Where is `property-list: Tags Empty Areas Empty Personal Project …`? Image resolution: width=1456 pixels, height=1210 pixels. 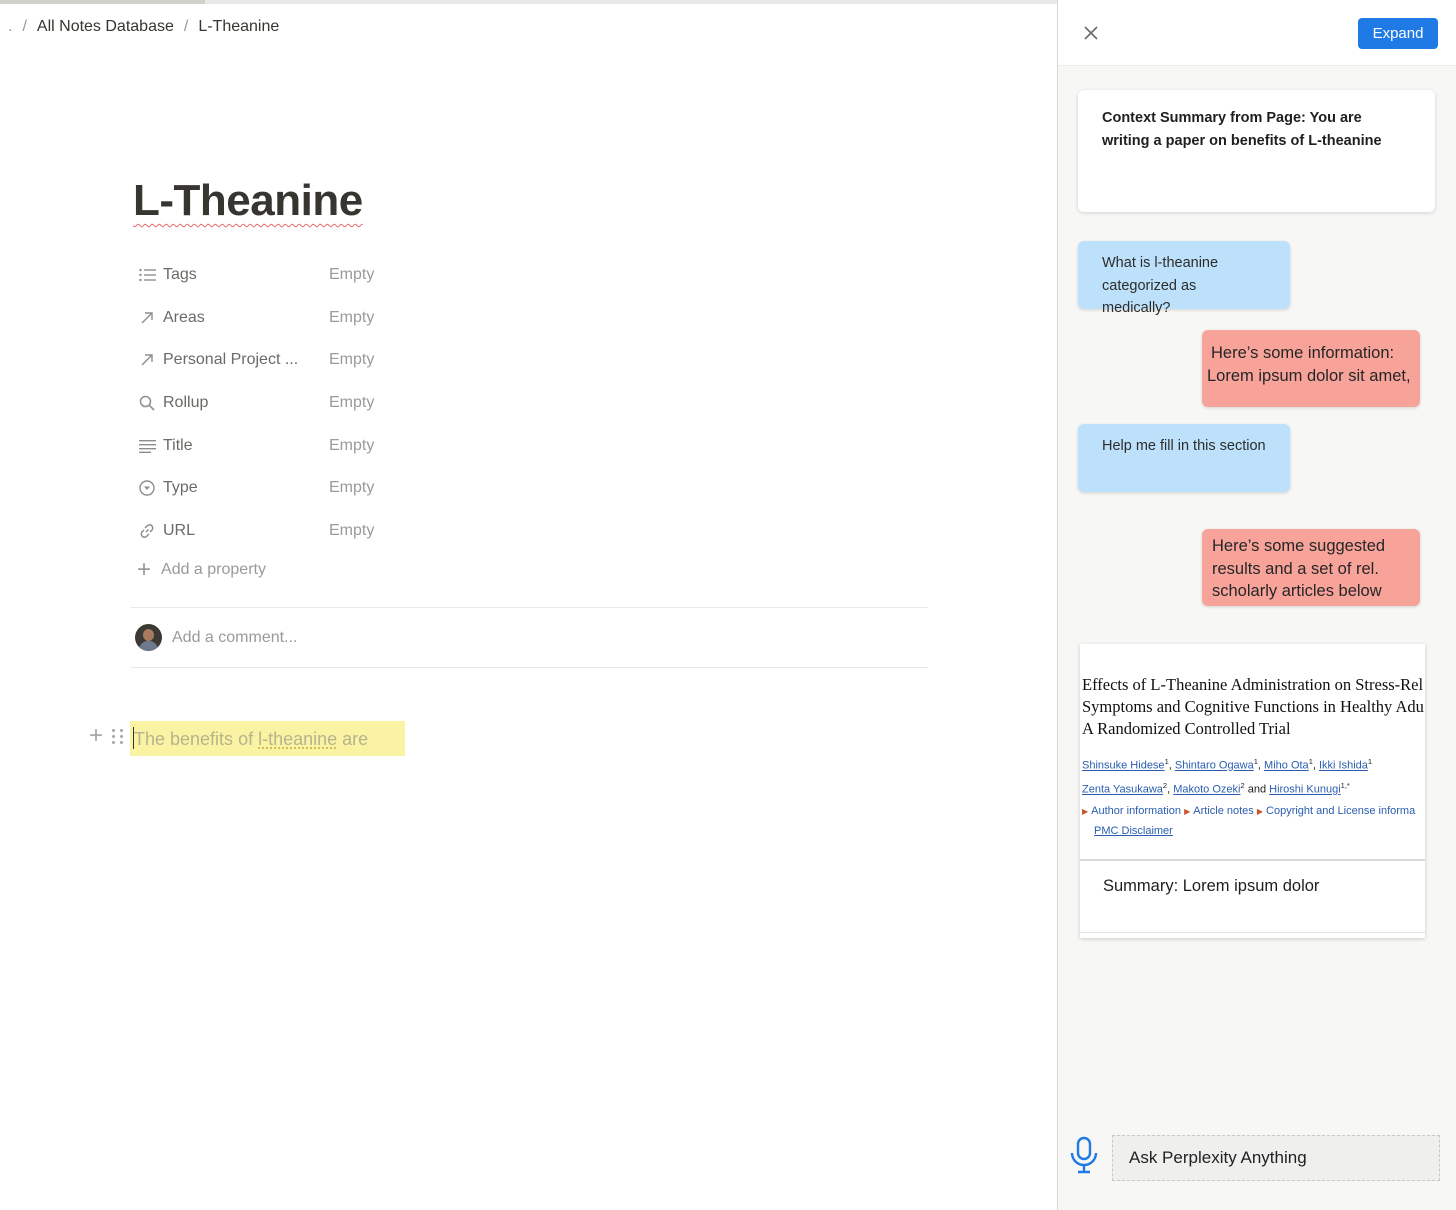
property-list: Tags Empty Areas Empty Personal Project … is located at coordinates (537, 403).